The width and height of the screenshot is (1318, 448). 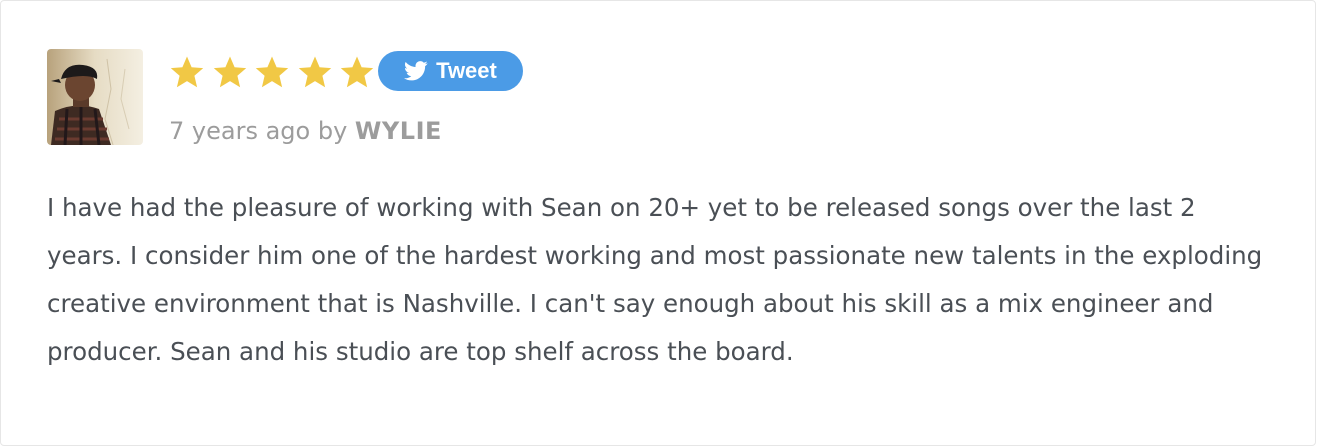 I want to click on review-meta: 7 years ago by WYLIE, so click(x=305, y=131).